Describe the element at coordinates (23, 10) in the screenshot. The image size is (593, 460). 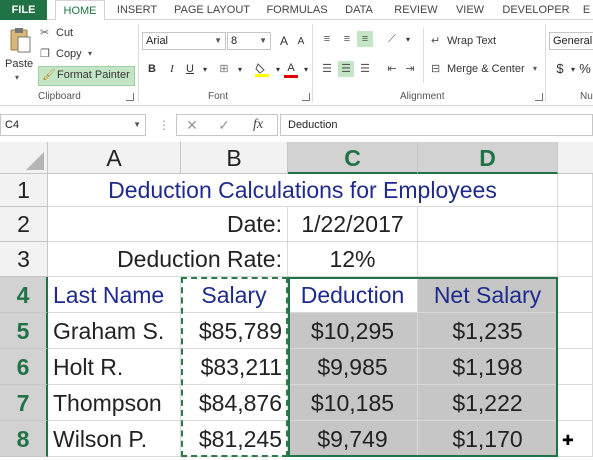
I see `tab-file: FILE` at that location.